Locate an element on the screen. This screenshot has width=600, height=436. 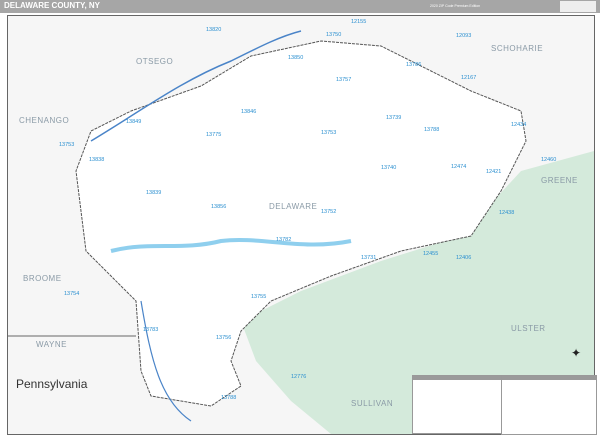
zip-label: 13757 is located at coordinates (343, 80).